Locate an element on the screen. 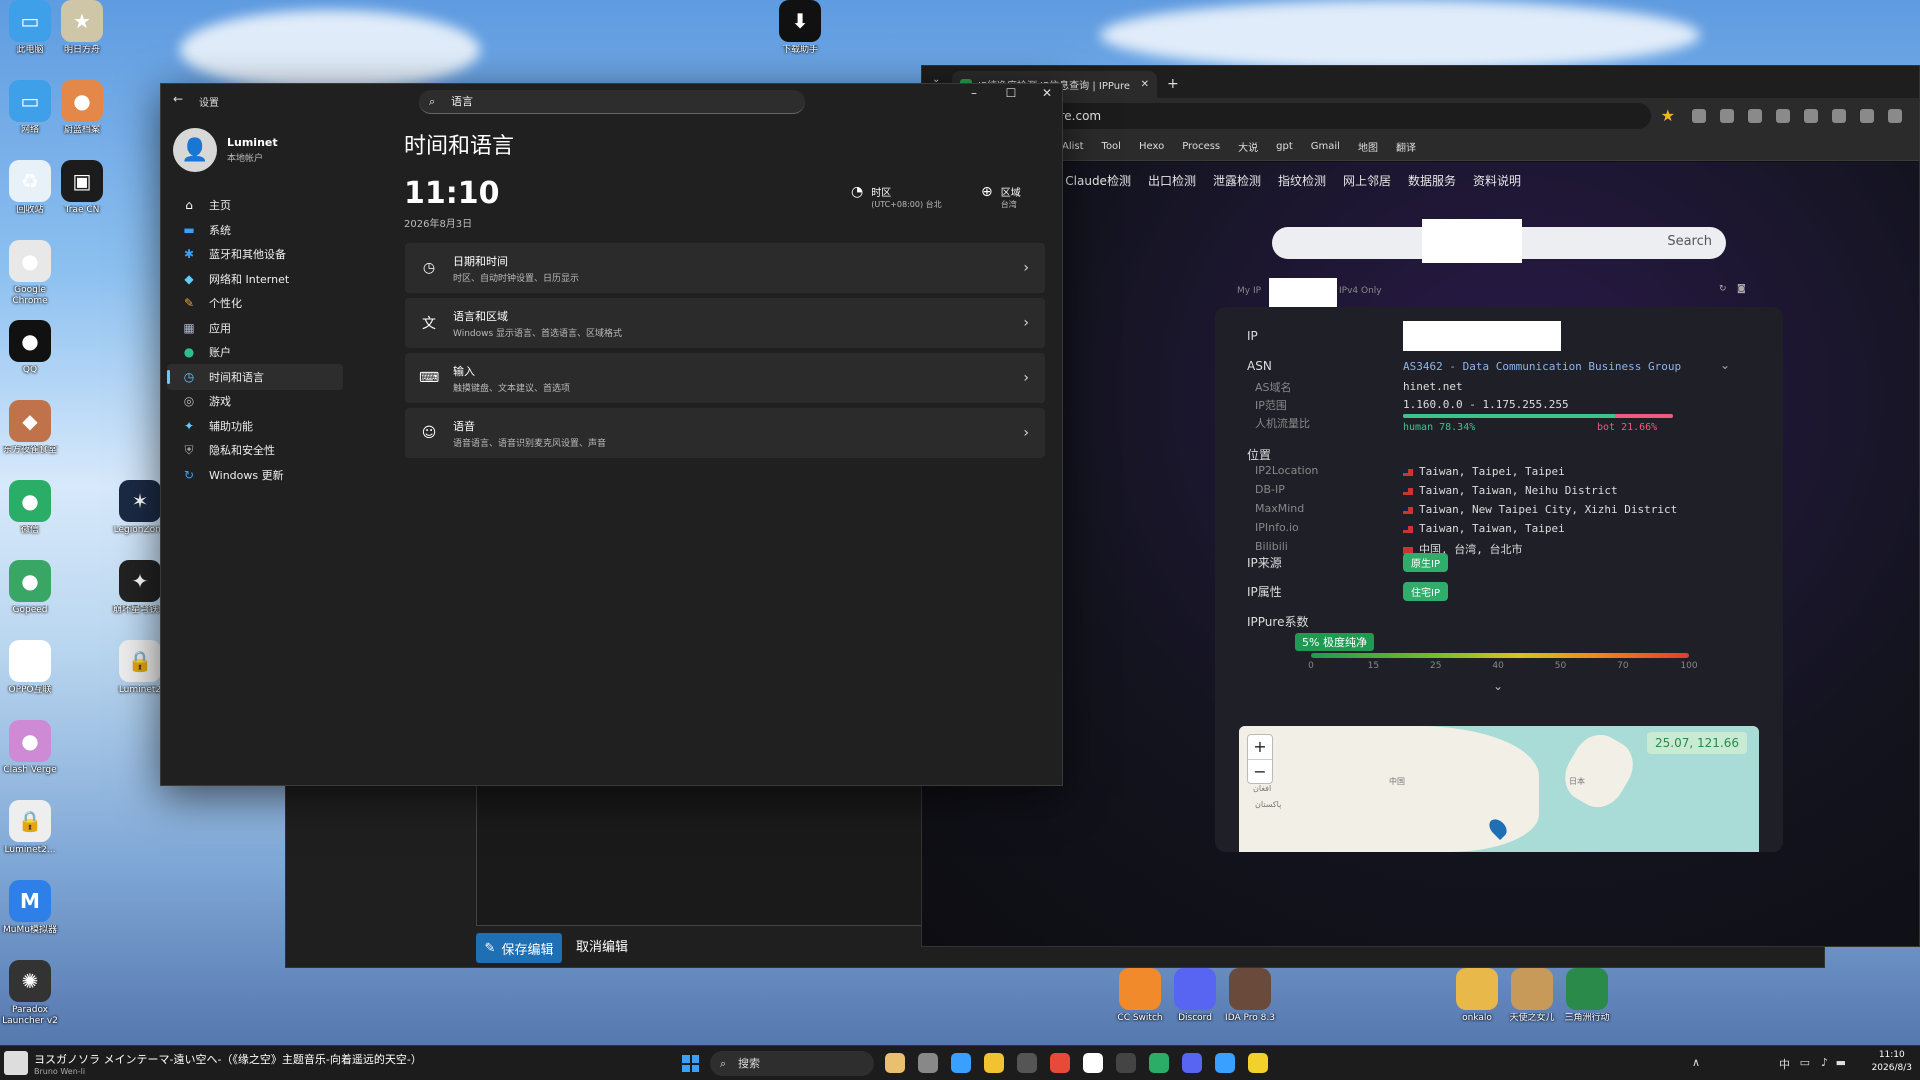 Image resolution: width=1920 pixels, height=1080 pixels. settings-nav-item: ↻ Windows 更新 is located at coordinates (255, 475).